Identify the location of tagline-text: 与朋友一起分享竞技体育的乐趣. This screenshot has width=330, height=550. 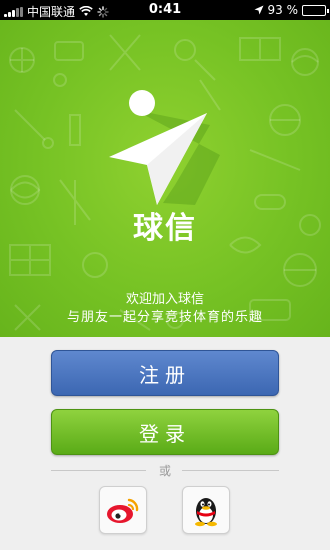
(164, 317).